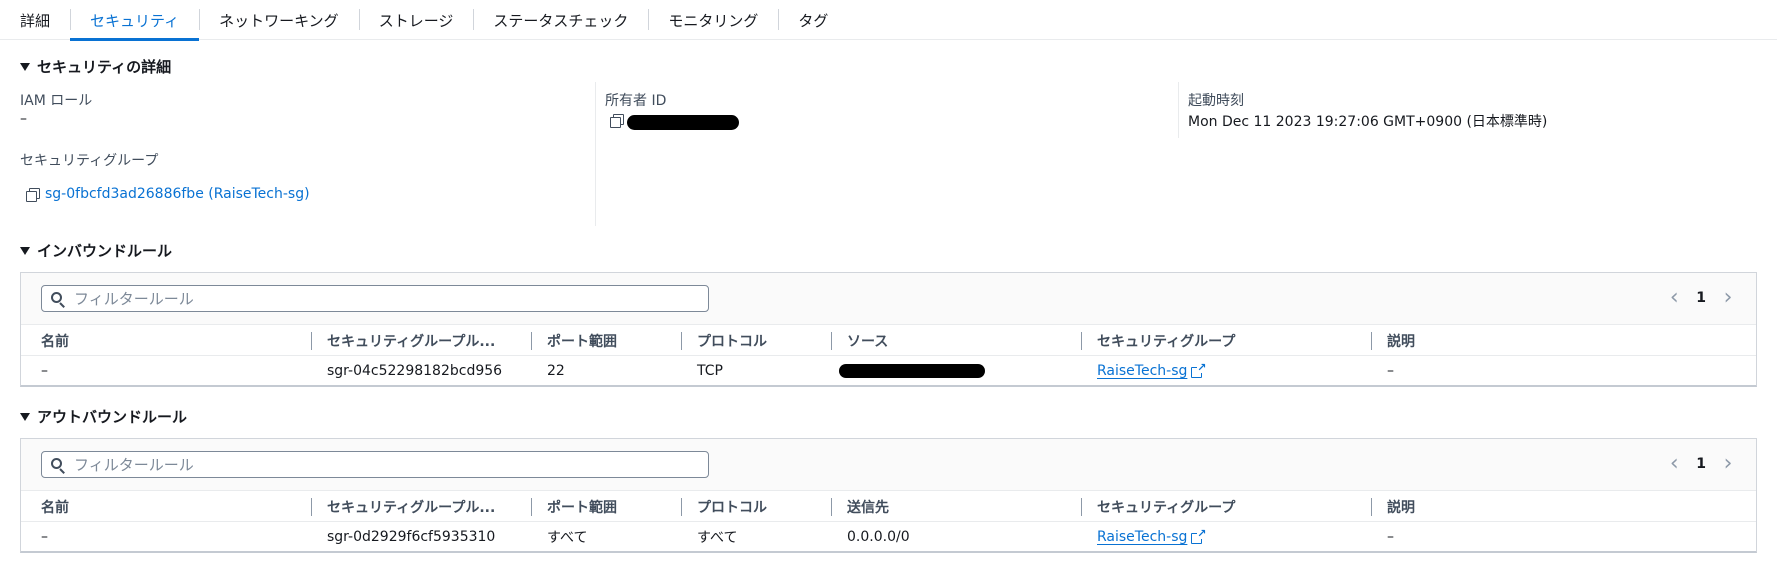 This screenshot has height=576, width=1777. I want to click on tab-status-checks: ステータスチェック, so click(560, 20).